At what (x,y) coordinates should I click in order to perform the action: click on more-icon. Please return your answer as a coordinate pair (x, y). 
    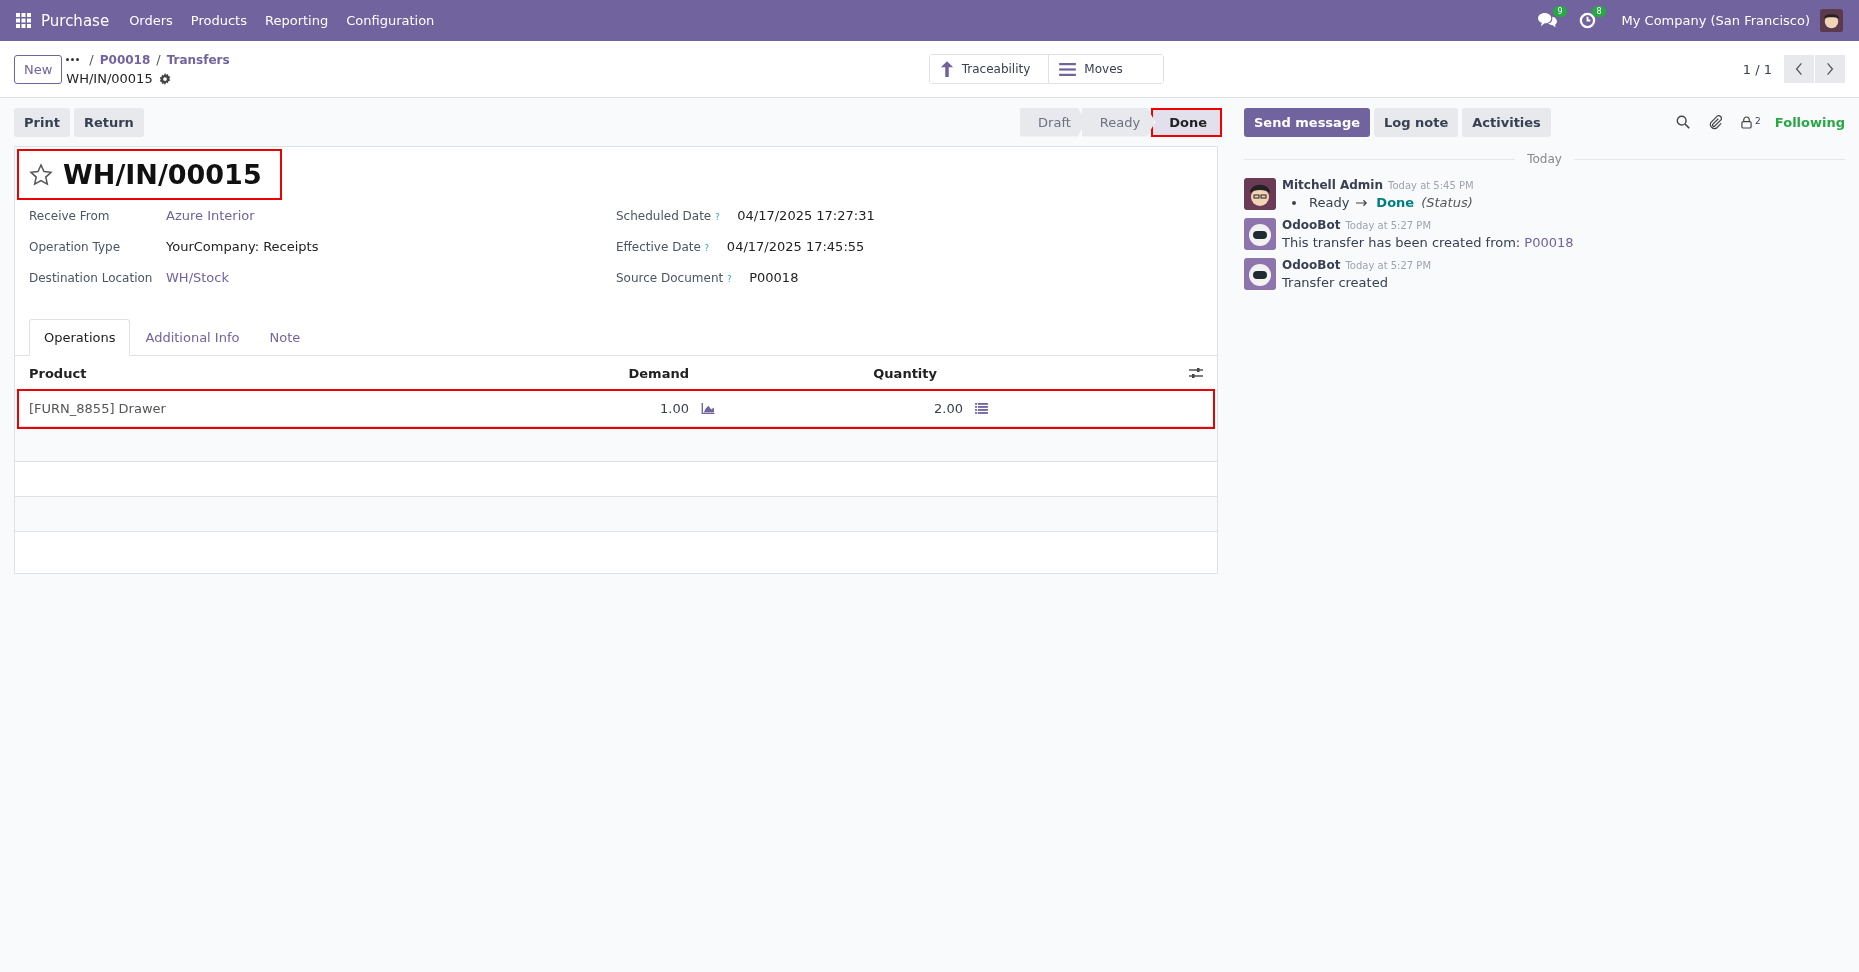
    Looking at the image, I should click on (73, 59).